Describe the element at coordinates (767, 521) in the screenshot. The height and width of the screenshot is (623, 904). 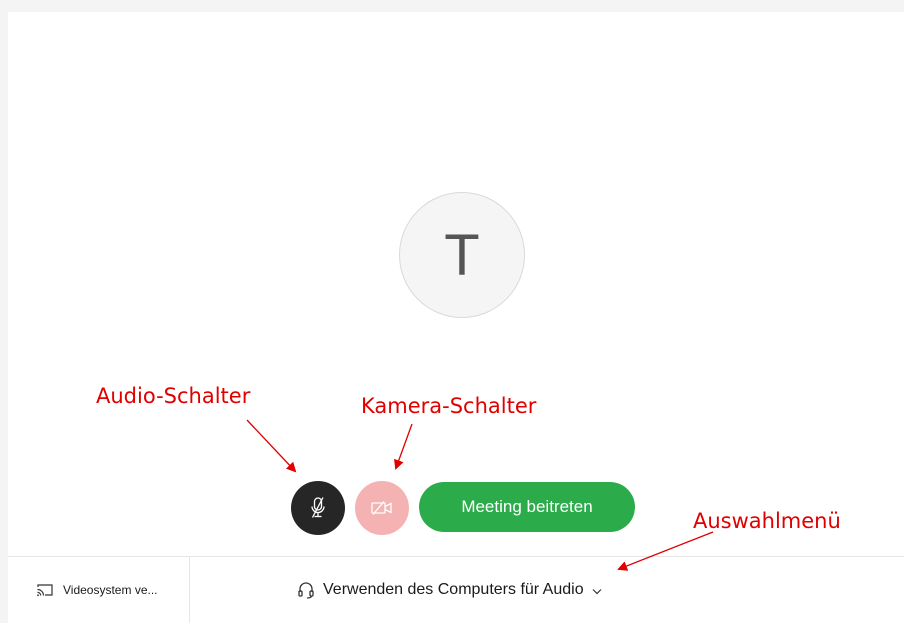
I see `annotation-selection-menu: Auswahlmenü` at that location.